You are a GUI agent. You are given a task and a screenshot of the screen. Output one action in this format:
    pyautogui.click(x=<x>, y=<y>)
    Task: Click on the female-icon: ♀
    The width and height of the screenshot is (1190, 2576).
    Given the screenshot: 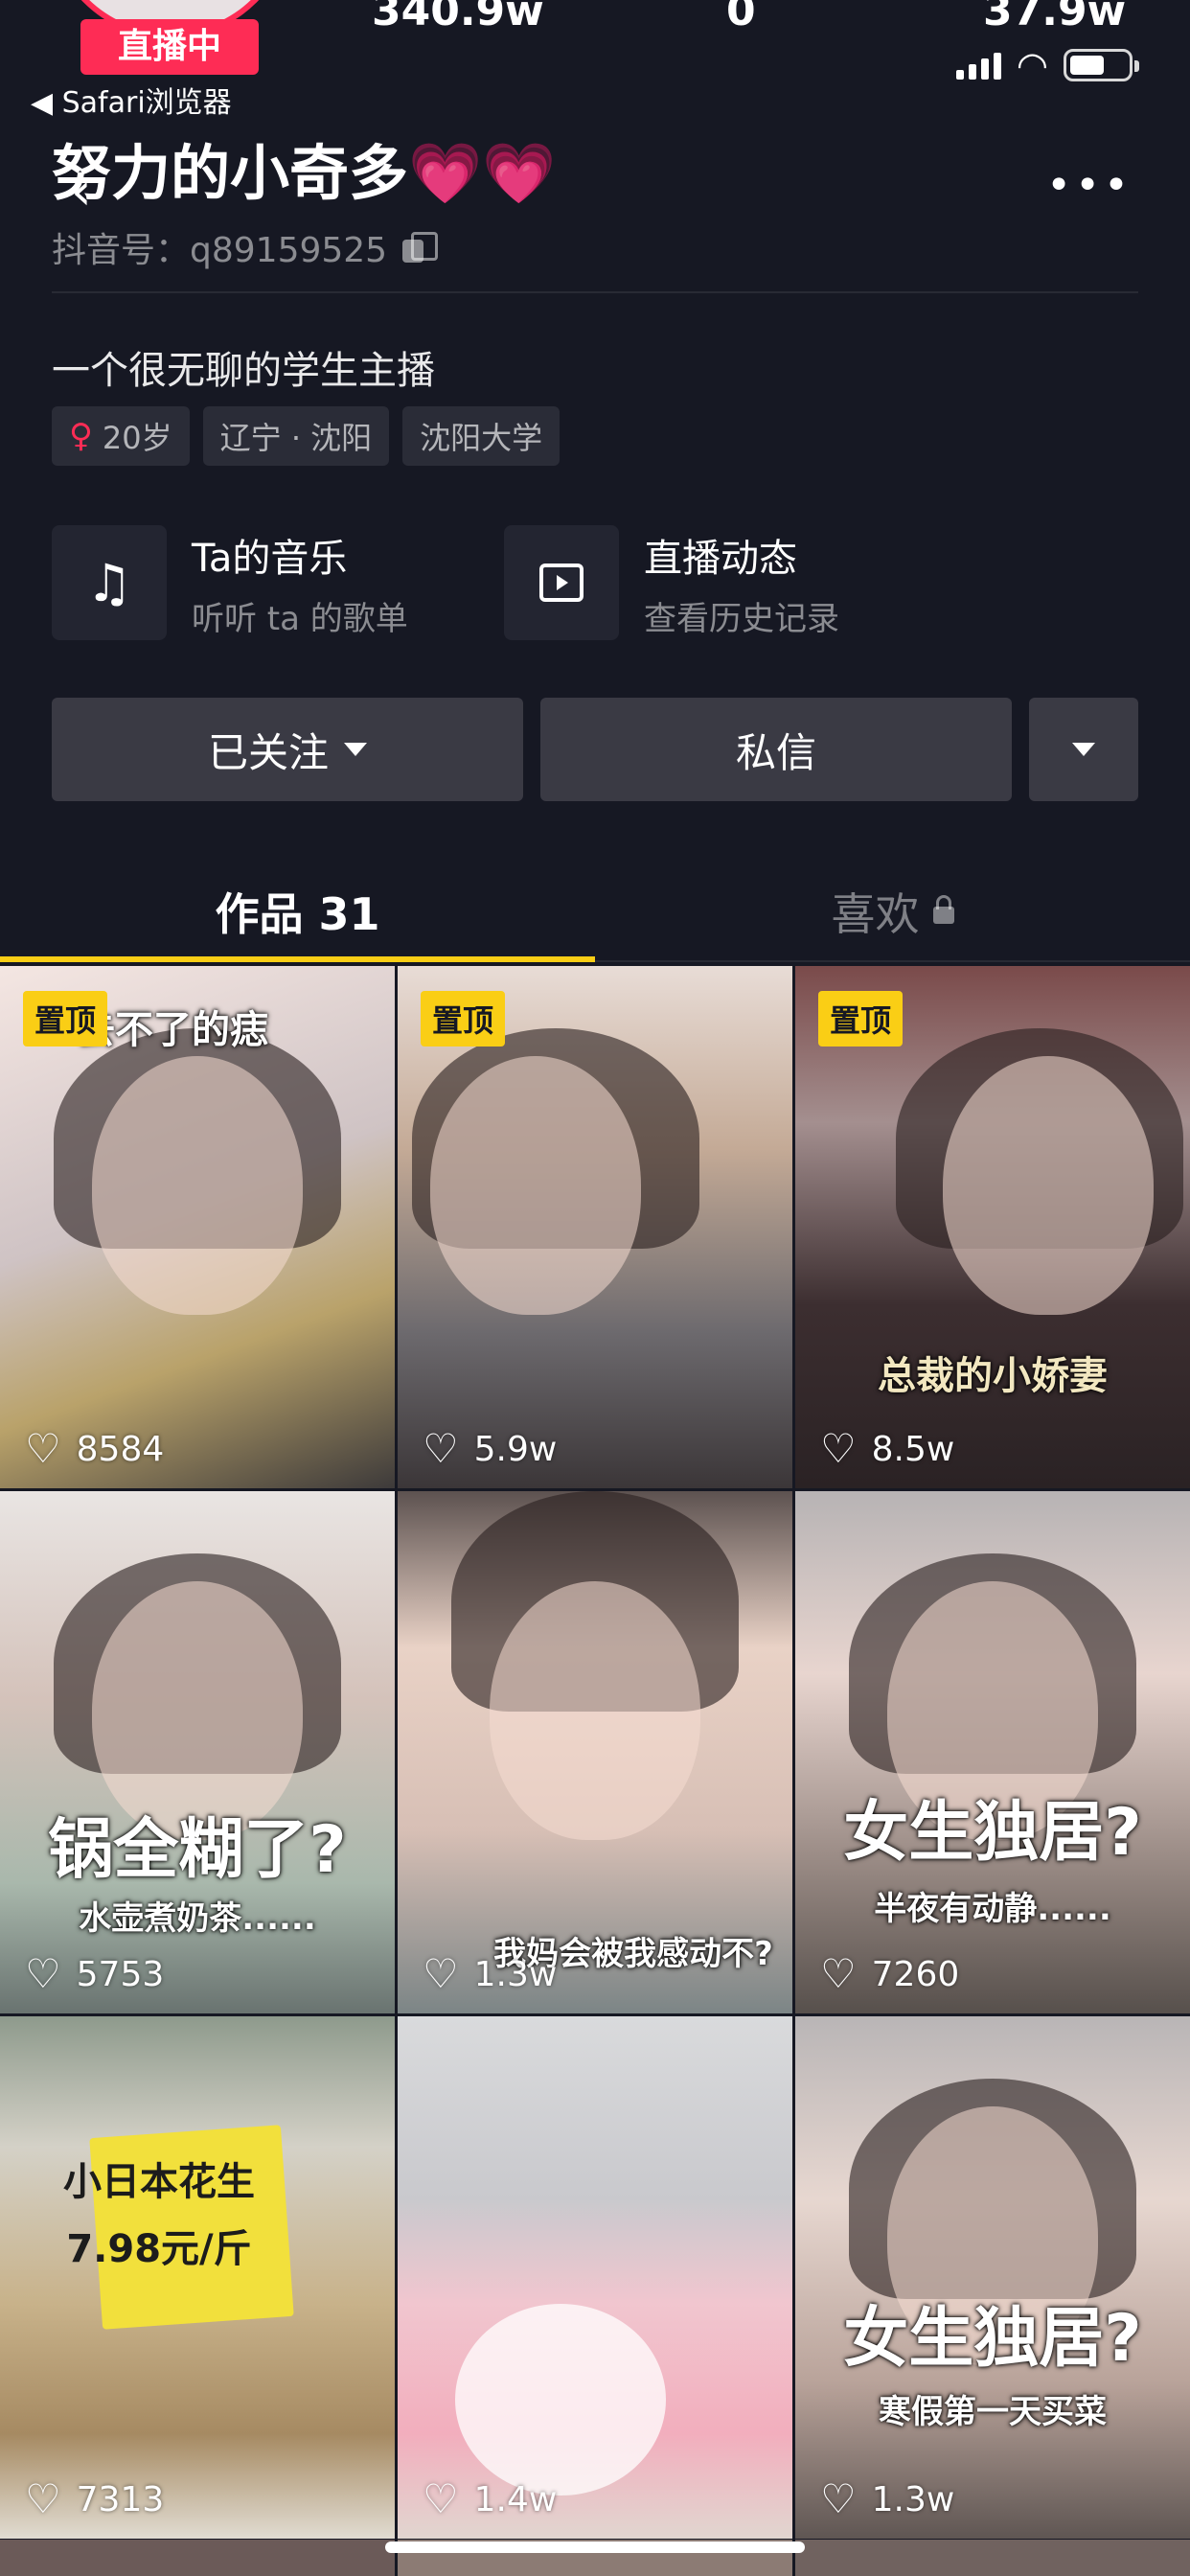 What is the action you would take?
    pyautogui.click(x=81, y=436)
    